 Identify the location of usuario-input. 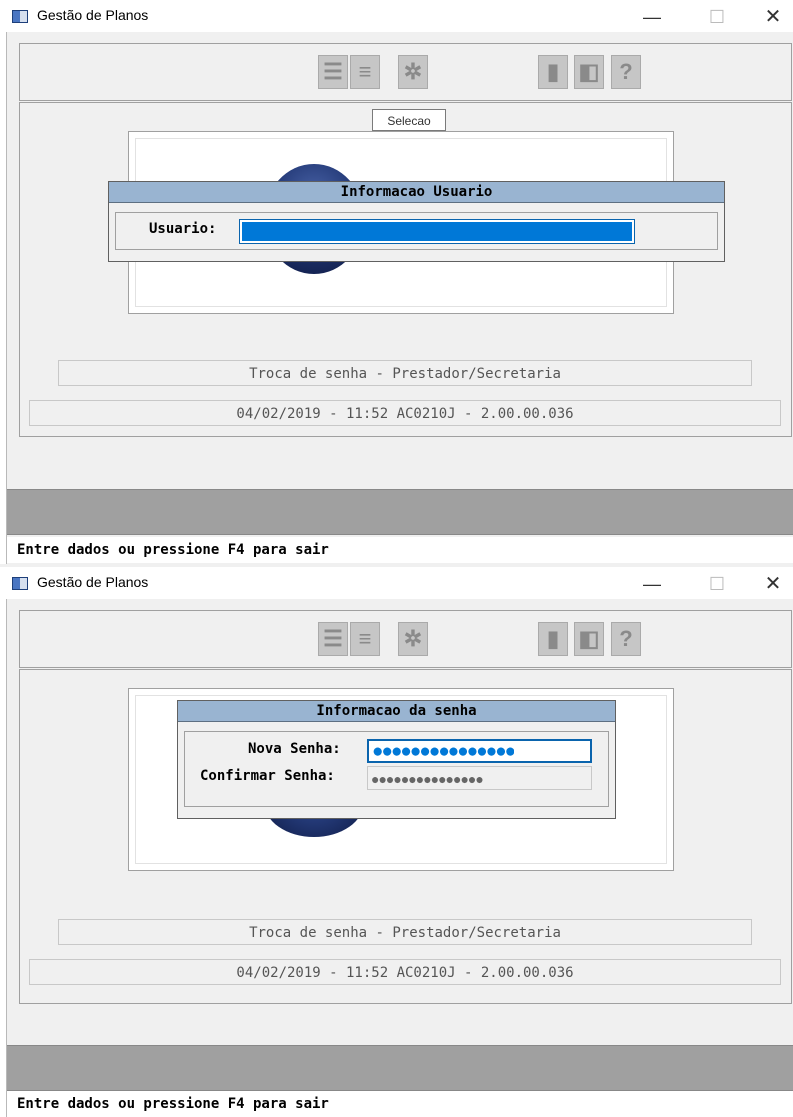
(437, 231).